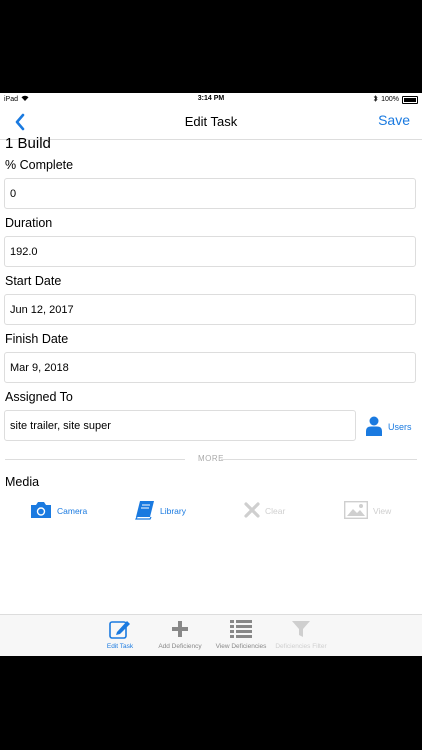 The image size is (422, 750). Describe the element at coordinates (39, 397) in the screenshot. I see `assigned-to-label: Assigned To` at that location.